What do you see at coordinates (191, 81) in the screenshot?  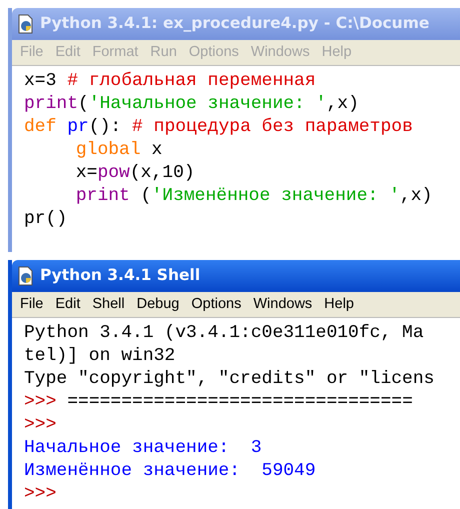 I see `comment-text: # глобальная переменная` at bounding box center [191, 81].